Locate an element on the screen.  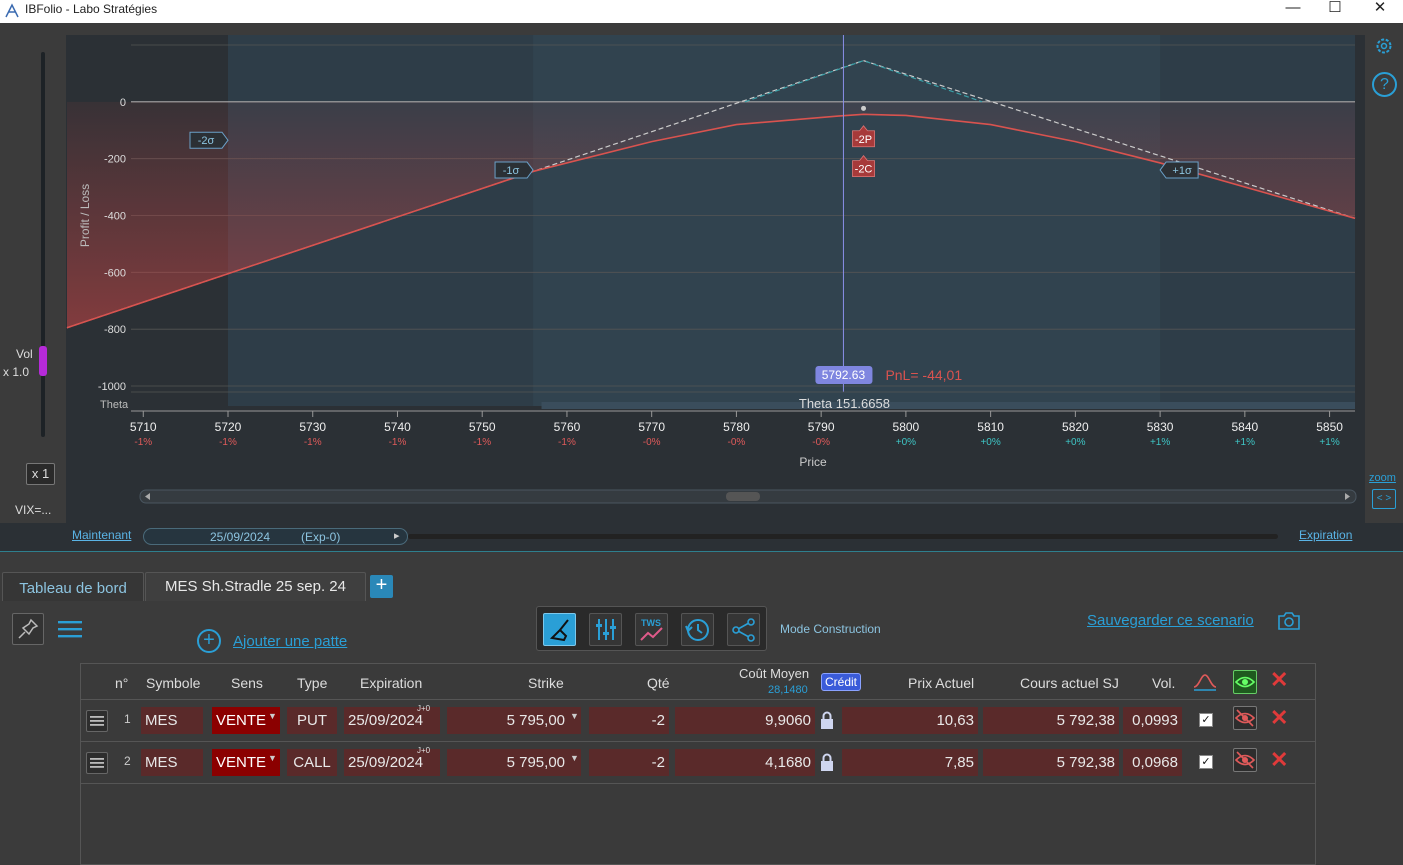
y-tick-label: -1000 is located at coordinates (112, 387).